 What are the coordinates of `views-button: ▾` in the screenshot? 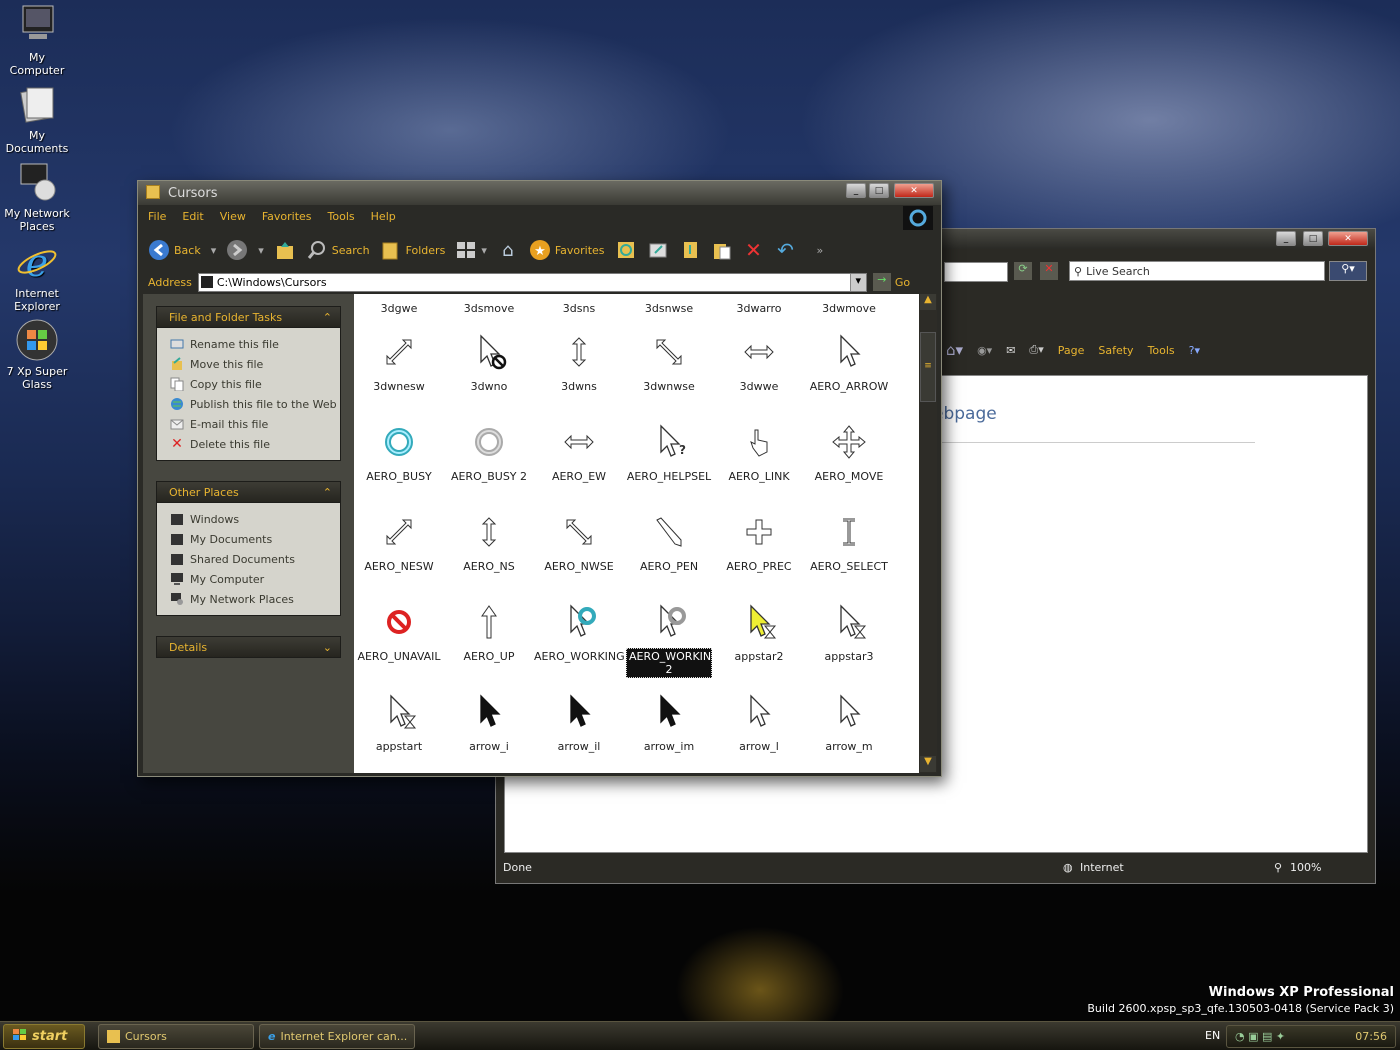 It's located at (471, 250).